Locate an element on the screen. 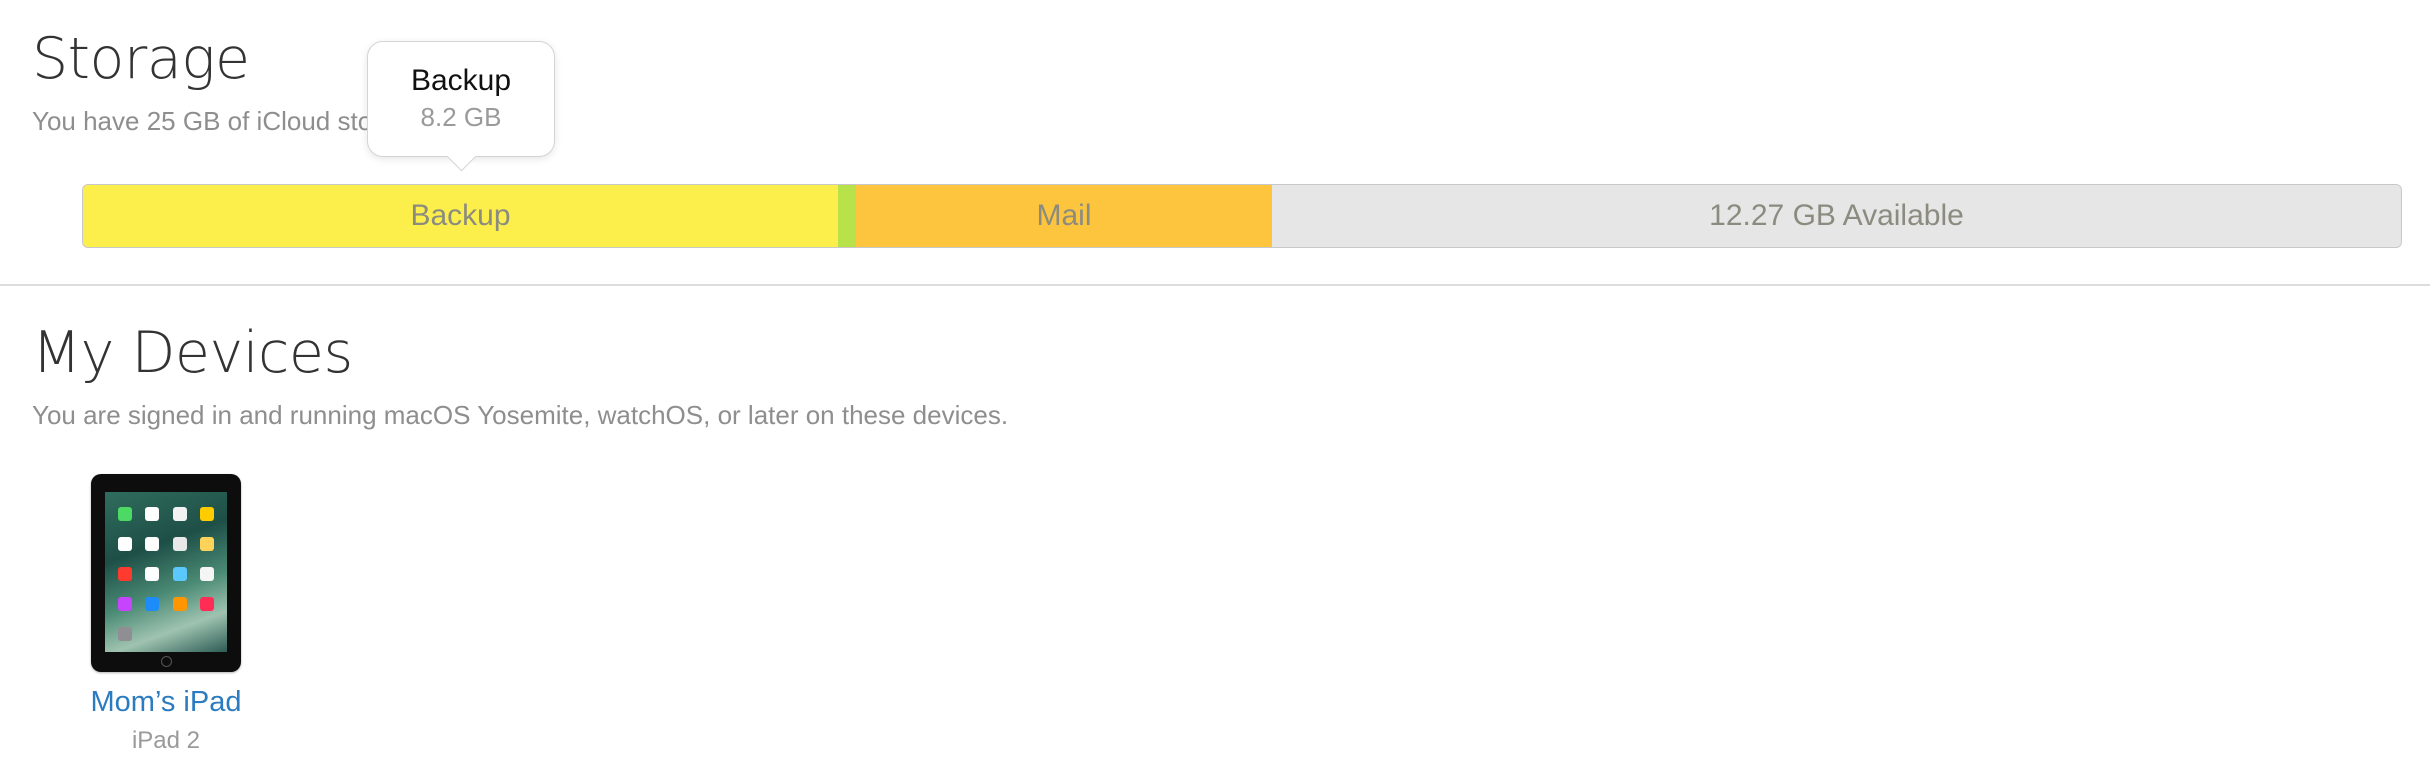 The width and height of the screenshot is (2430, 784). ipad-icon is located at coordinates (166, 573).